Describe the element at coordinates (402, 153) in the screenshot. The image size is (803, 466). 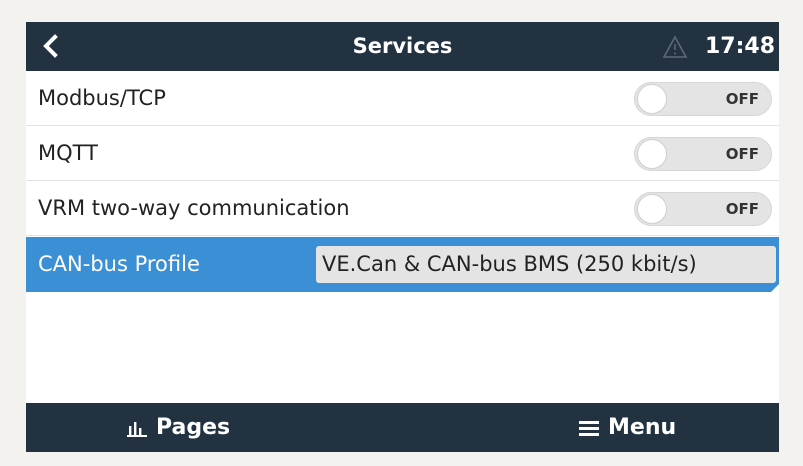
I see `setting-row-mqtt: MQTT OFF` at that location.